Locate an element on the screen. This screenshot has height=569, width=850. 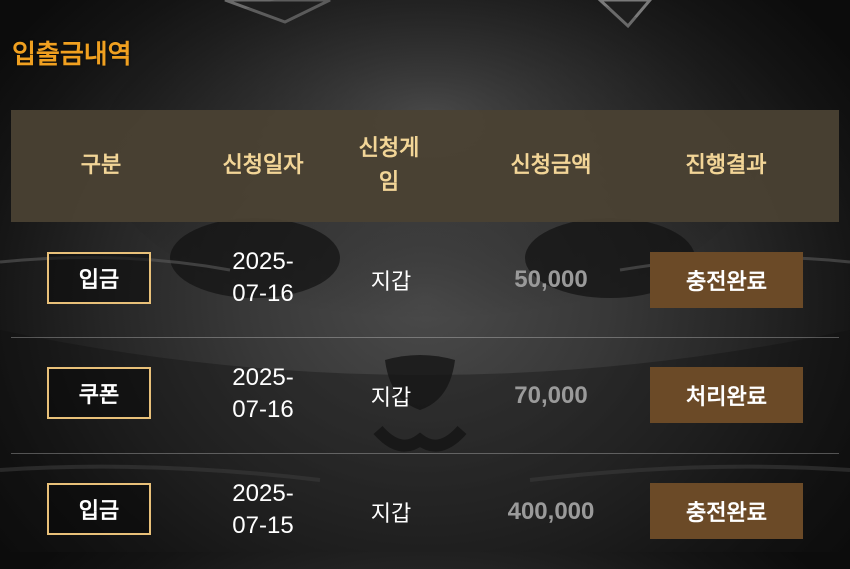
type-badge: 쿠폰 is located at coordinates (99, 393).